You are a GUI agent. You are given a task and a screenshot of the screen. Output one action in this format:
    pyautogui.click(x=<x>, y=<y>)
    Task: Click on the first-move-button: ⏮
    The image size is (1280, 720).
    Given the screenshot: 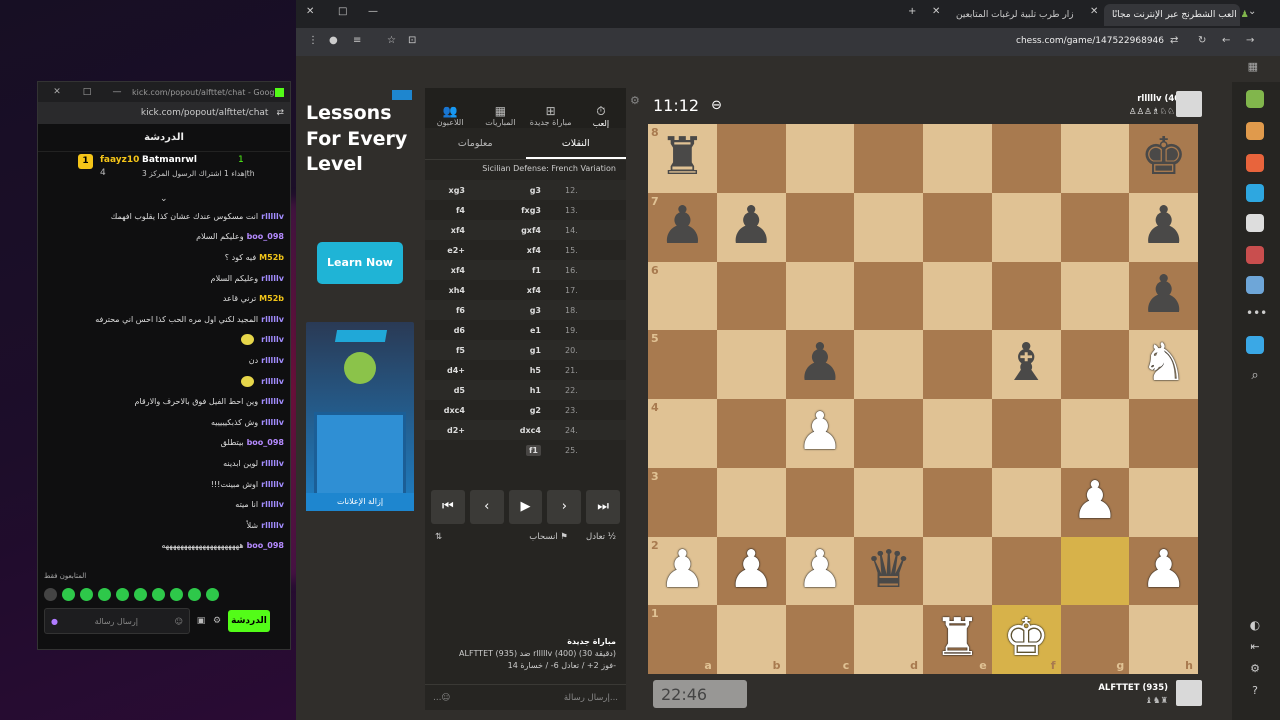 What is the action you would take?
    pyautogui.click(x=448, y=507)
    